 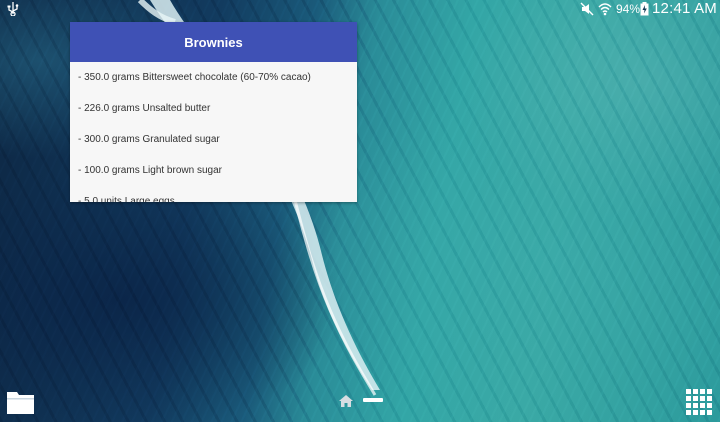 What do you see at coordinates (346, 401) in the screenshot?
I see `home-icon` at bounding box center [346, 401].